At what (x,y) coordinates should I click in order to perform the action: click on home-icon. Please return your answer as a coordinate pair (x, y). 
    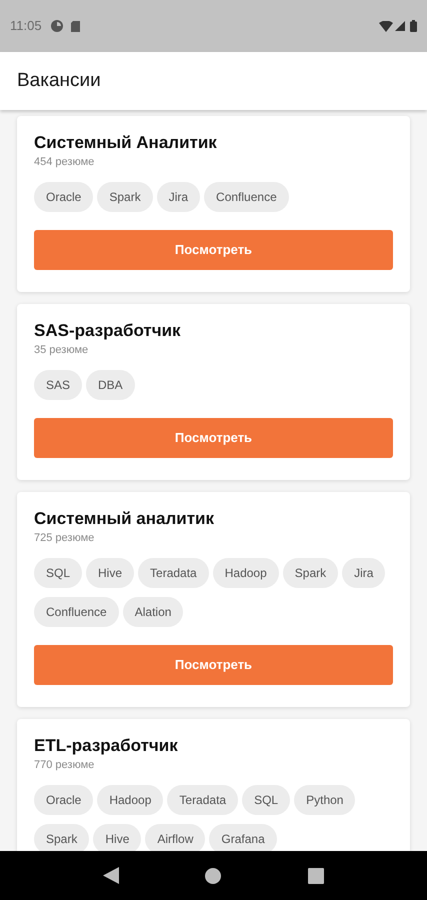
    Looking at the image, I should click on (213, 876).